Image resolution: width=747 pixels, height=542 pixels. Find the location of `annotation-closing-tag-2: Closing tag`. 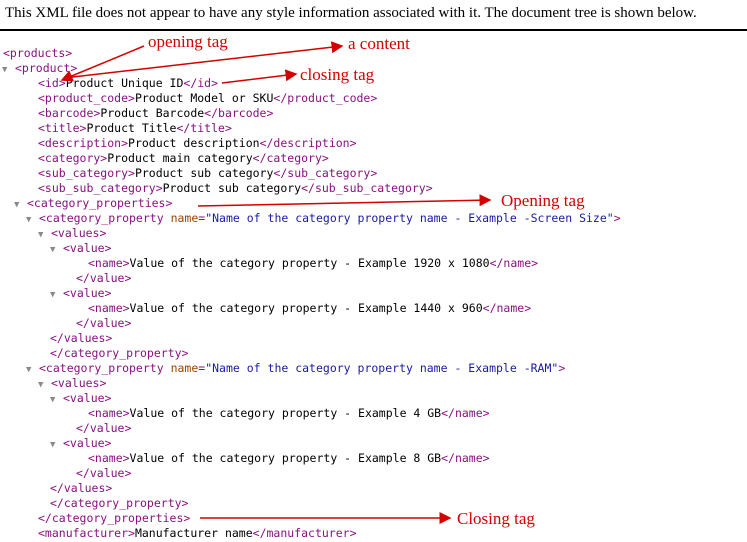

annotation-closing-tag-2: Closing tag is located at coordinates (496, 518).